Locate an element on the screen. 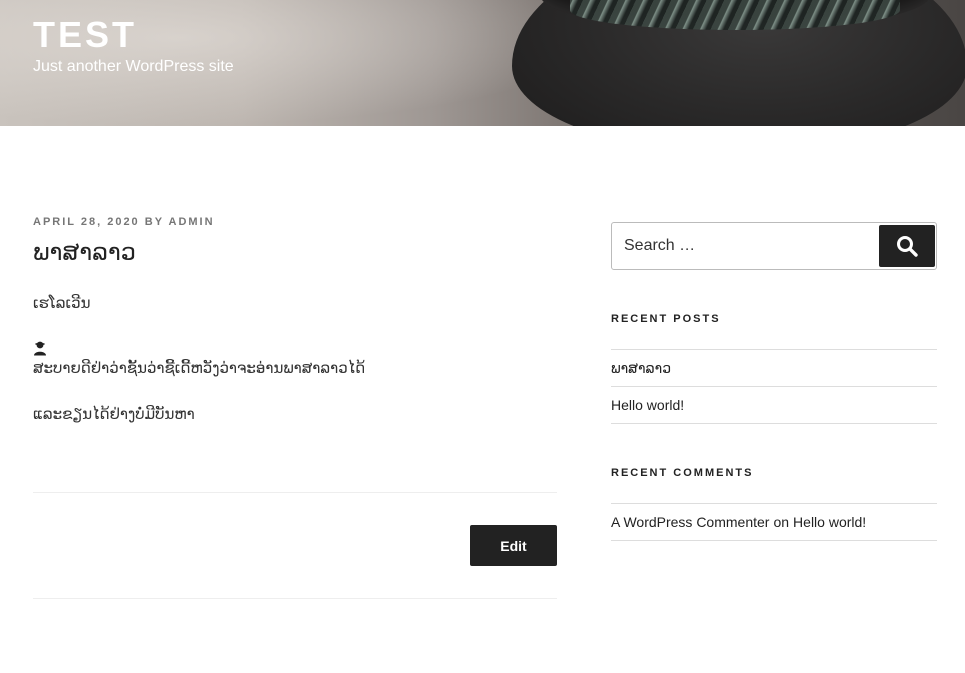  comment-on-label: on is located at coordinates (781, 522).